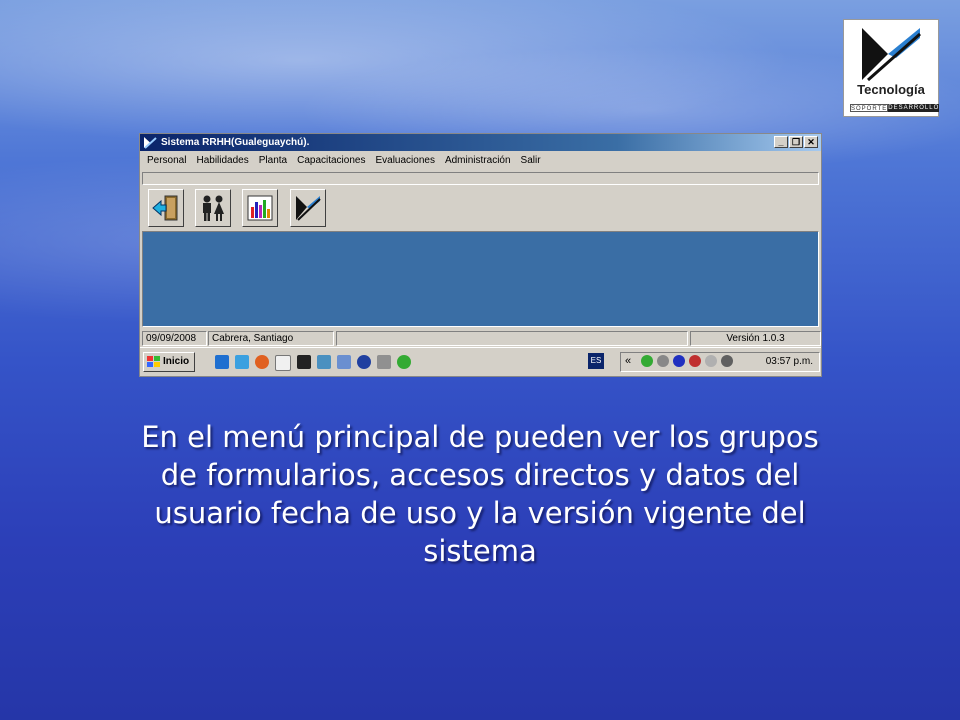 This screenshot has width=960, height=720. Describe the element at coordinates (283, 363) in the screenshot. I see `notepad-icon` at that location.